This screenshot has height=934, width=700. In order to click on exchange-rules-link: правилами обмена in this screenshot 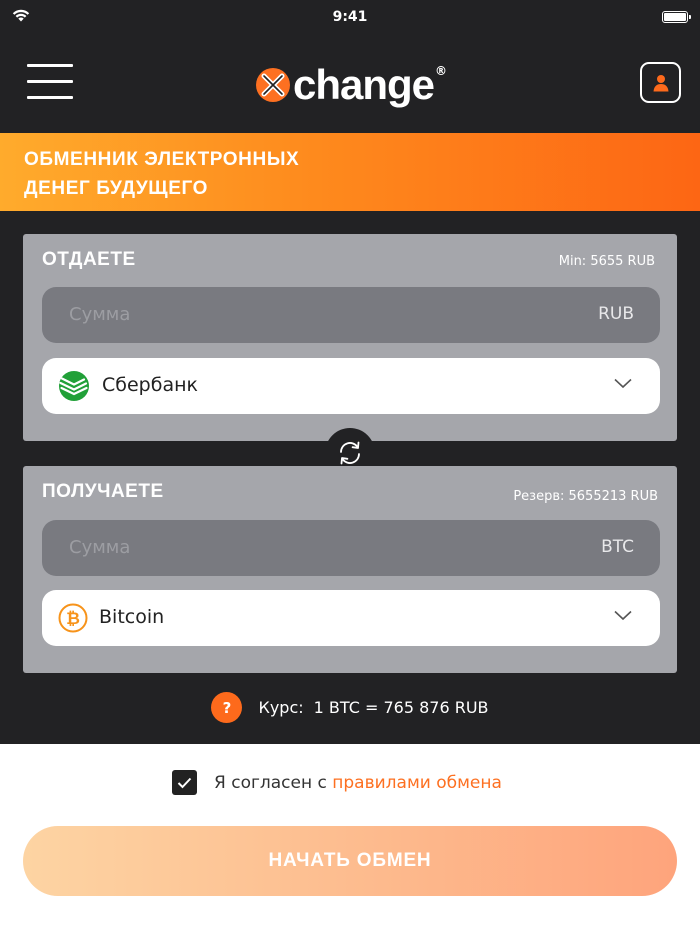, I will do `click(417, 783)`.